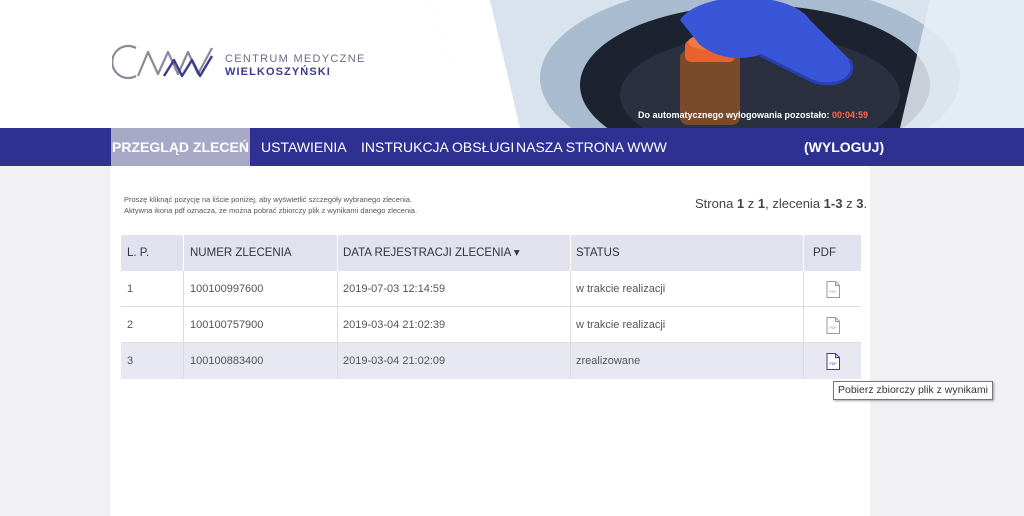  What do you see at coordinates (304, 147) in the screenshot?
I see `nav-item-settings: USTAWIENIA` at bounding box center [304, 147].